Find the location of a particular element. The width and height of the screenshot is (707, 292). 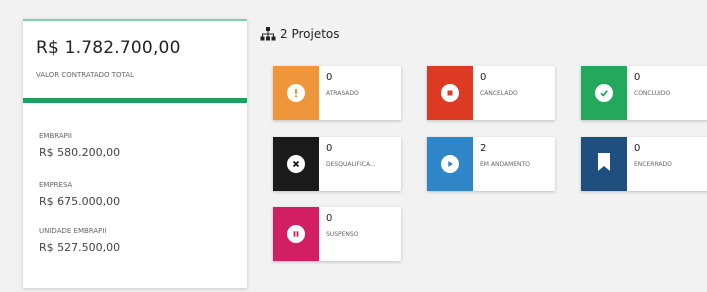

status-label: ENCERRADO is located at coordinates (653, 164).